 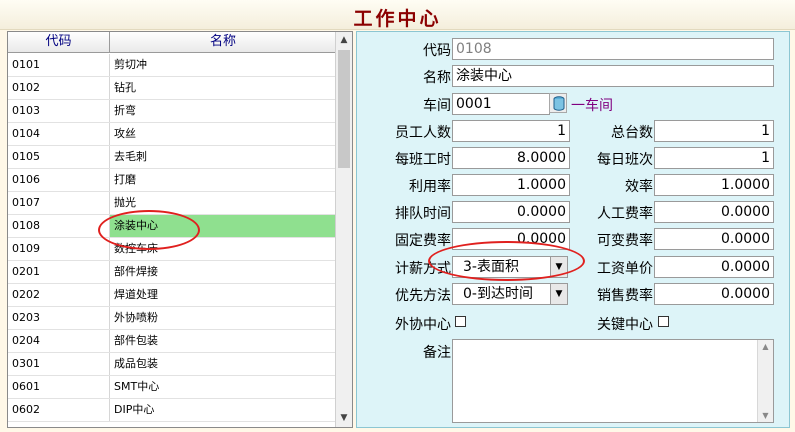 I want to click on pay-method-select: 3-表面积 ▼, so click(x=510, y=267).